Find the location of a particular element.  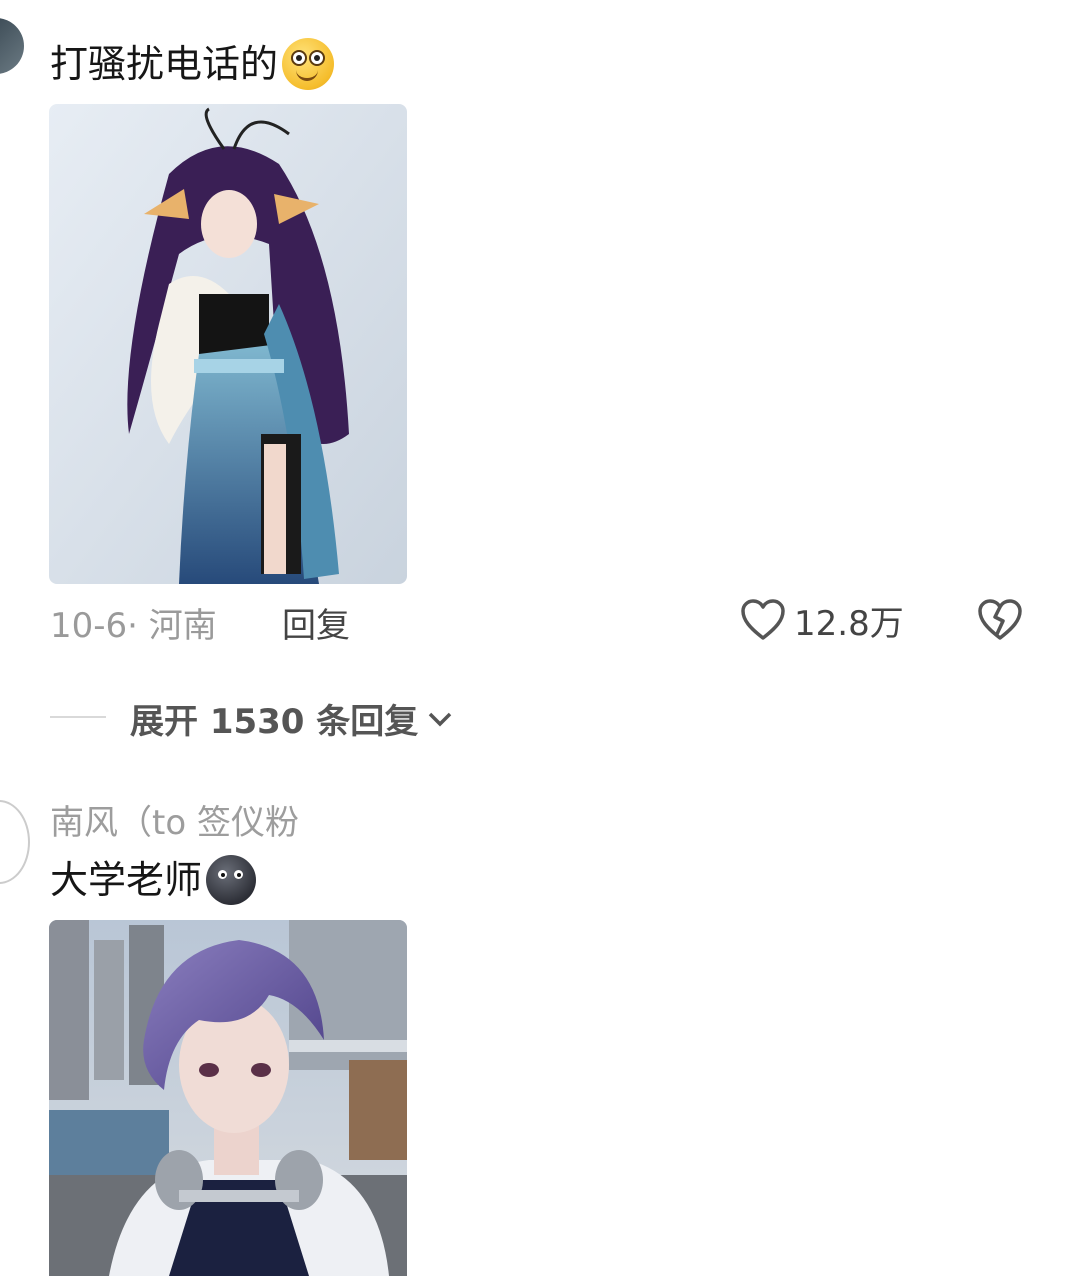

comment-text: 大学老师 is located at coordinates (153, 881).